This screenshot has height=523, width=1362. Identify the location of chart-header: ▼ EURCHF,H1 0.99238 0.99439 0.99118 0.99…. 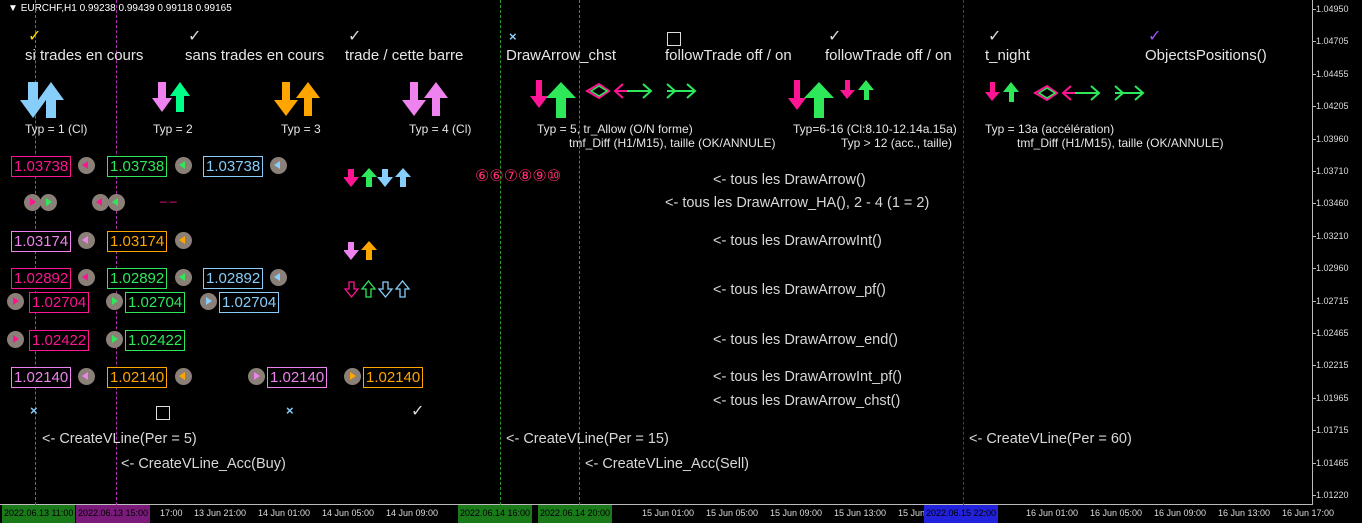
(120, 8).